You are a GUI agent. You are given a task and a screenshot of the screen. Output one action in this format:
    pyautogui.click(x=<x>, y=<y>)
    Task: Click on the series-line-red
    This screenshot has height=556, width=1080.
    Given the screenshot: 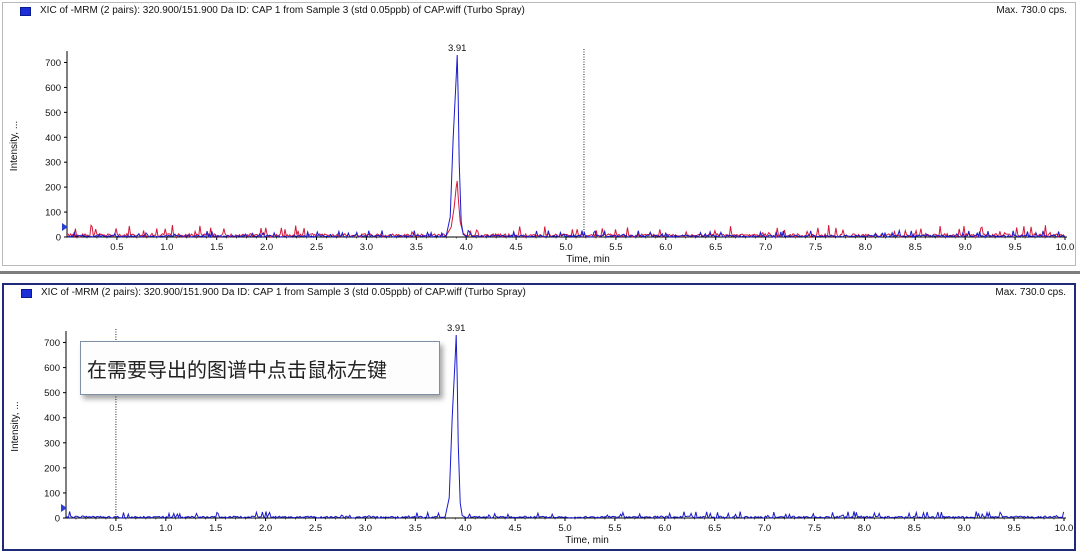 What is the action you would take?
    pyautogui.click(x=566, y=209)
    